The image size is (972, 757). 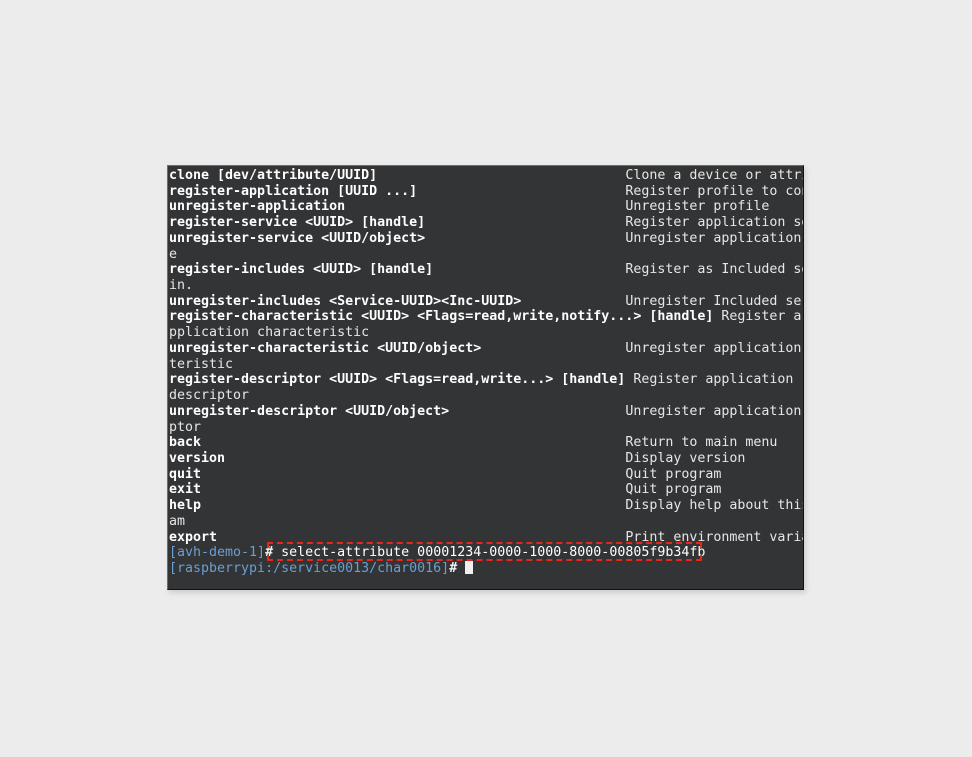 What do you see at coordinates (761, 317) in the screenshot?
I see `command-description: Register a` at bounding box center [761, 317].